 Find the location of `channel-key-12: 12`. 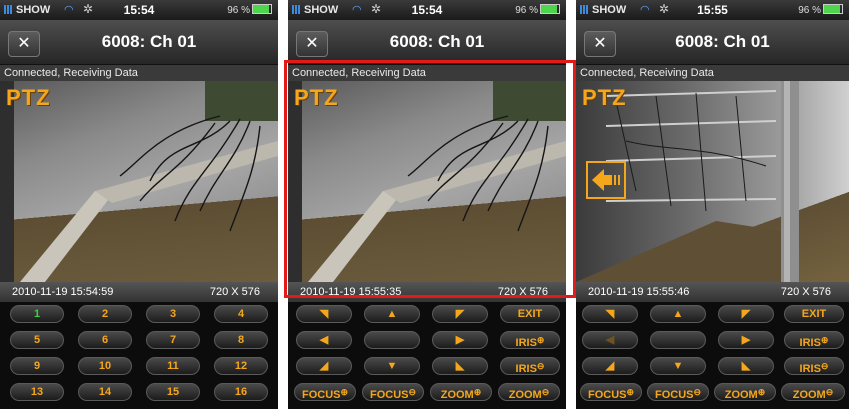

channel-key-12: 12 is located at coordinates (241, 366).